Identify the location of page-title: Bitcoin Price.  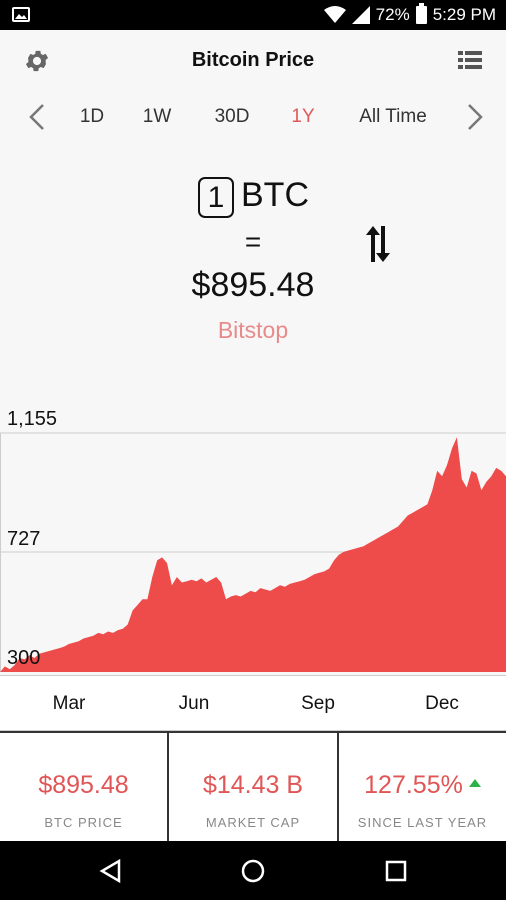
(253, 60).